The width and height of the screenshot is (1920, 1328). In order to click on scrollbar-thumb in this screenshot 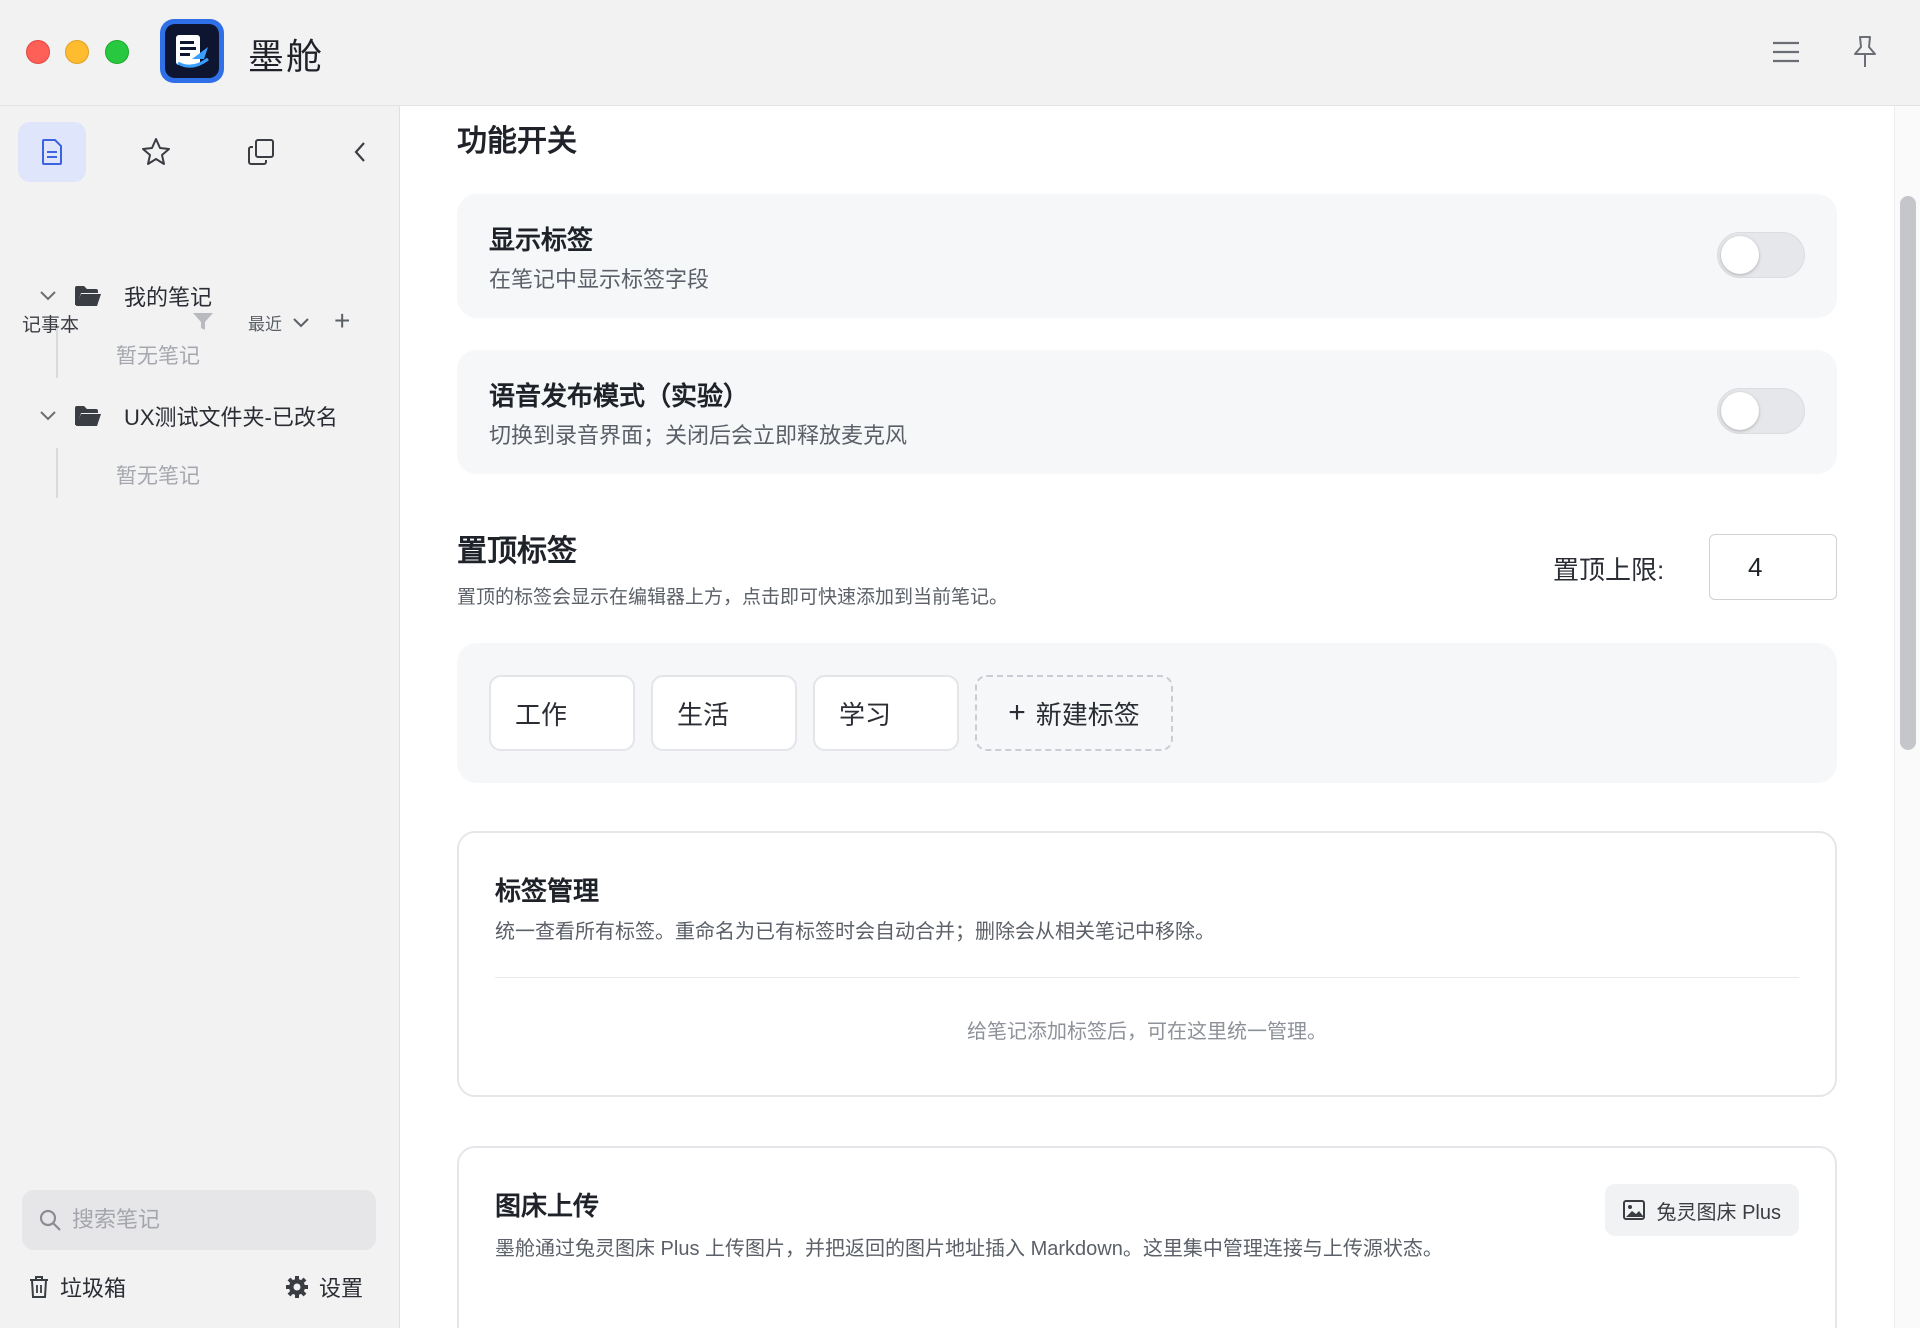, I will do `click(1908, 473)`.